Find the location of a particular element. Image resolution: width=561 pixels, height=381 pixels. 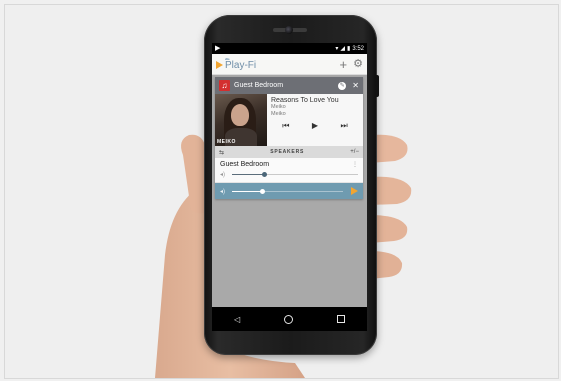

previous-track-icon: ⏮ is located at coordinates (285, 126).